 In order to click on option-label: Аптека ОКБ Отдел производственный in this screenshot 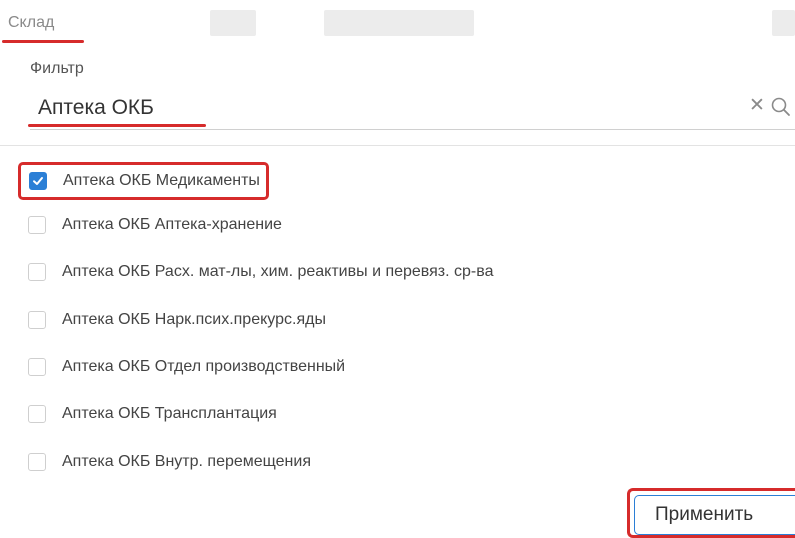, I will do `click(204, 366)`.